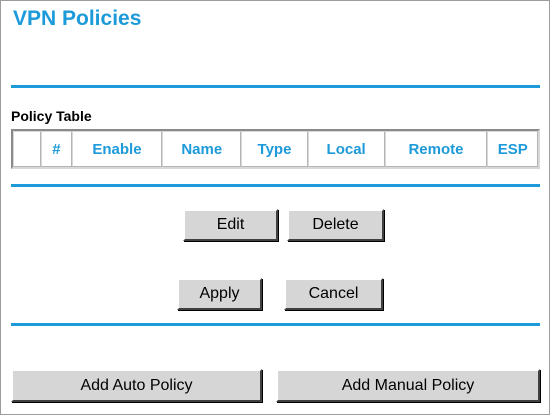 This screenshot has width=550, height=415. Describe the element at coordinates (136, 385) in the screenshot. I see `add-auto-policy-button: Add Auto Policy` at that location.